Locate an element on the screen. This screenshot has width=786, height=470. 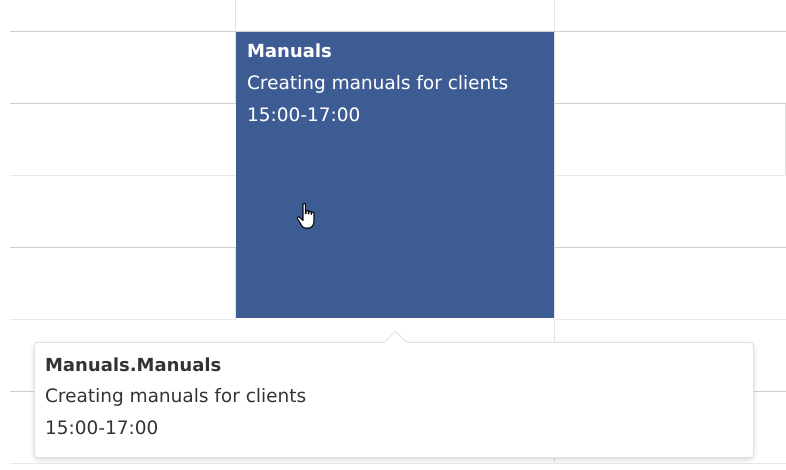
tooltip-time: 15:00-17:00 is located at coordinates (102, 429).